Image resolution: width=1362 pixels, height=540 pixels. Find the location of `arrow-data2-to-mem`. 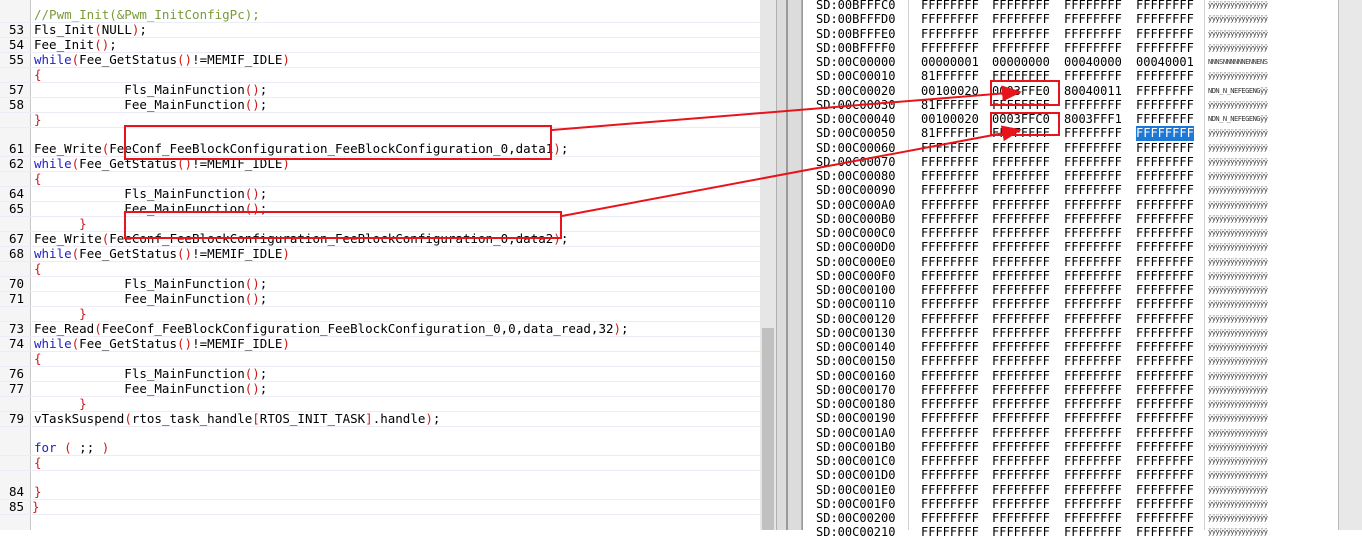

arrow-data2-to-mem is located at coordinates (791, 171).